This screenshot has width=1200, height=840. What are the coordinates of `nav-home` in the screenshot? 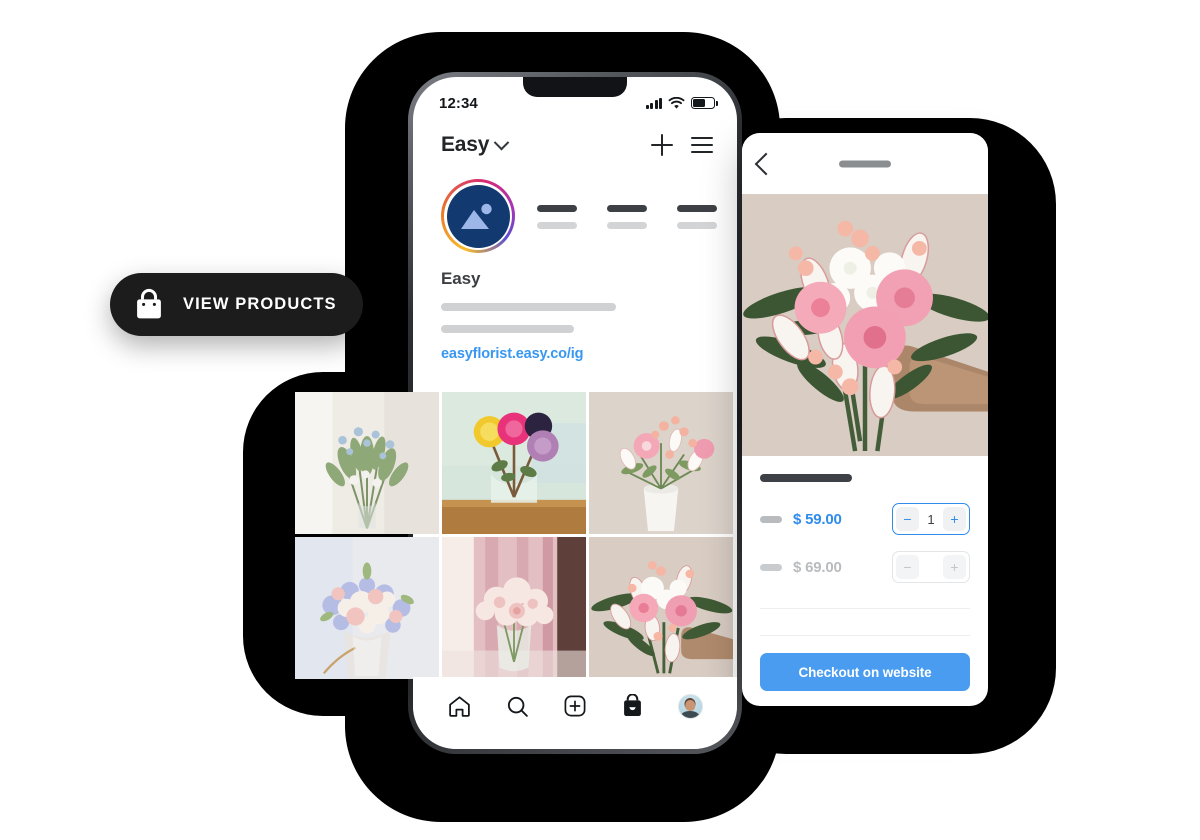 It's located at (460, 706).